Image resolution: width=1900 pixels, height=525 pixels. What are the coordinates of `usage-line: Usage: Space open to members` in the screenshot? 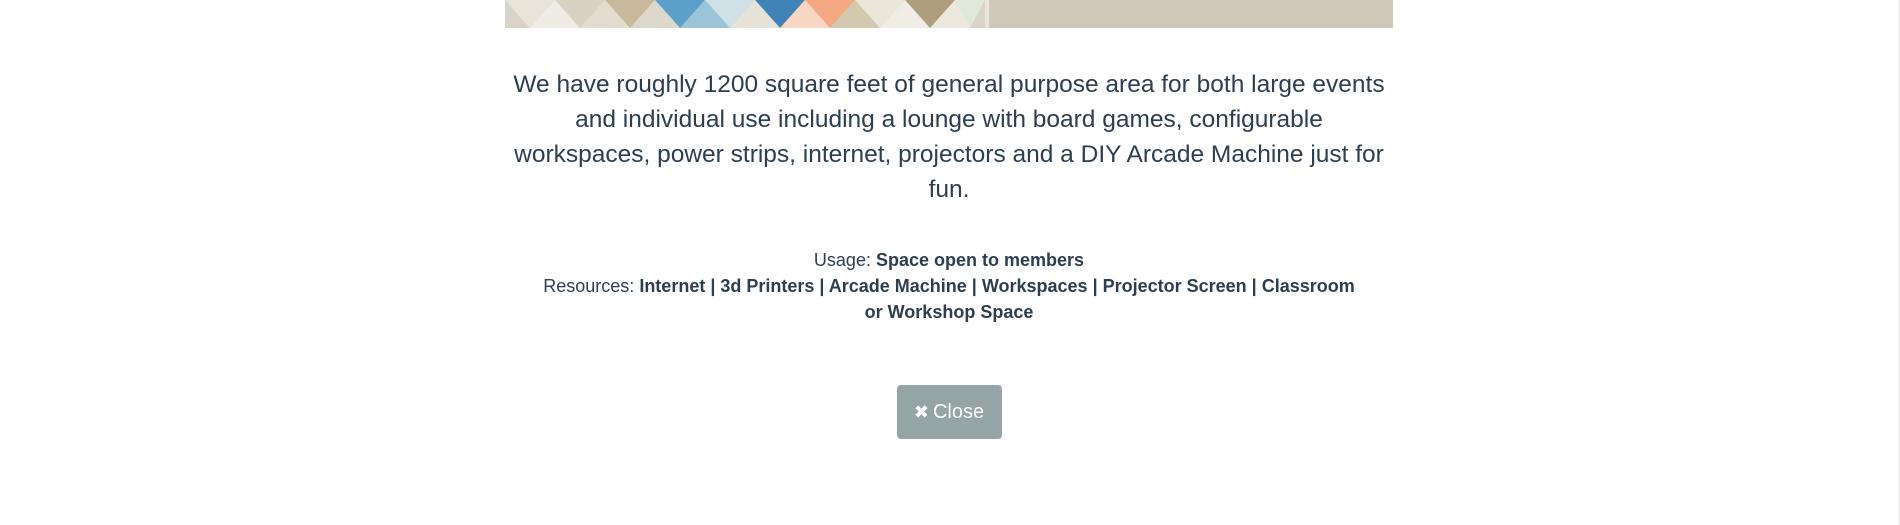 It's located at (949, 260).